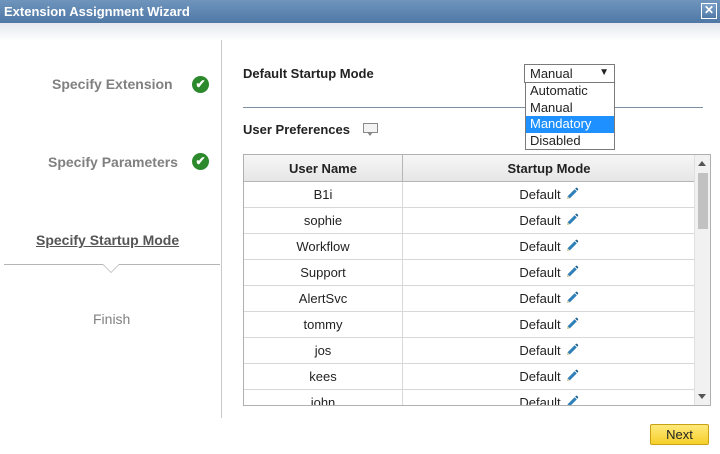  I want to click on step-finish: Finish, so click(111, 319).